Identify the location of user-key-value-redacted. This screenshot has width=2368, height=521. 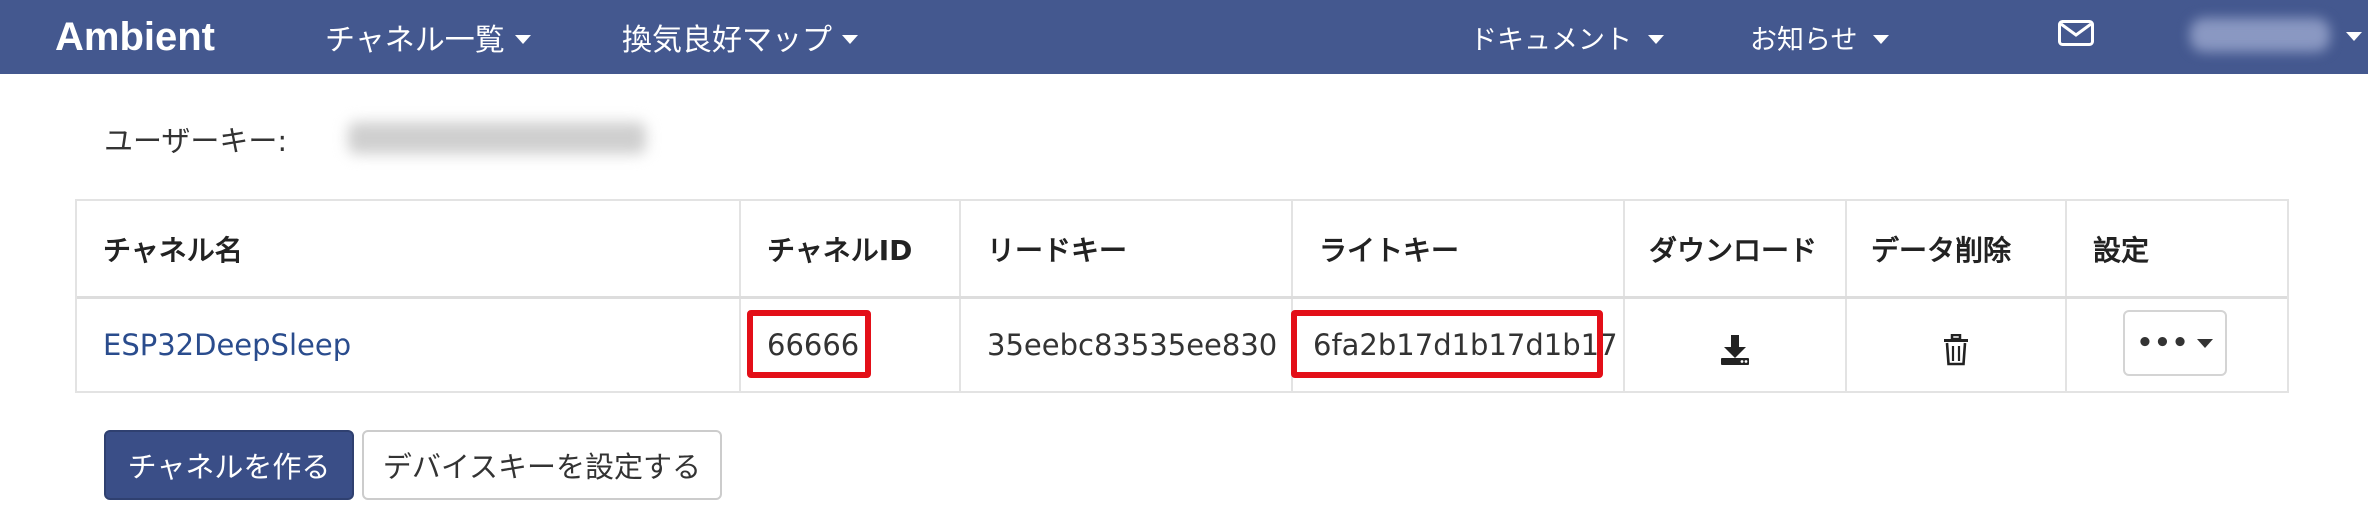
(497, 138).